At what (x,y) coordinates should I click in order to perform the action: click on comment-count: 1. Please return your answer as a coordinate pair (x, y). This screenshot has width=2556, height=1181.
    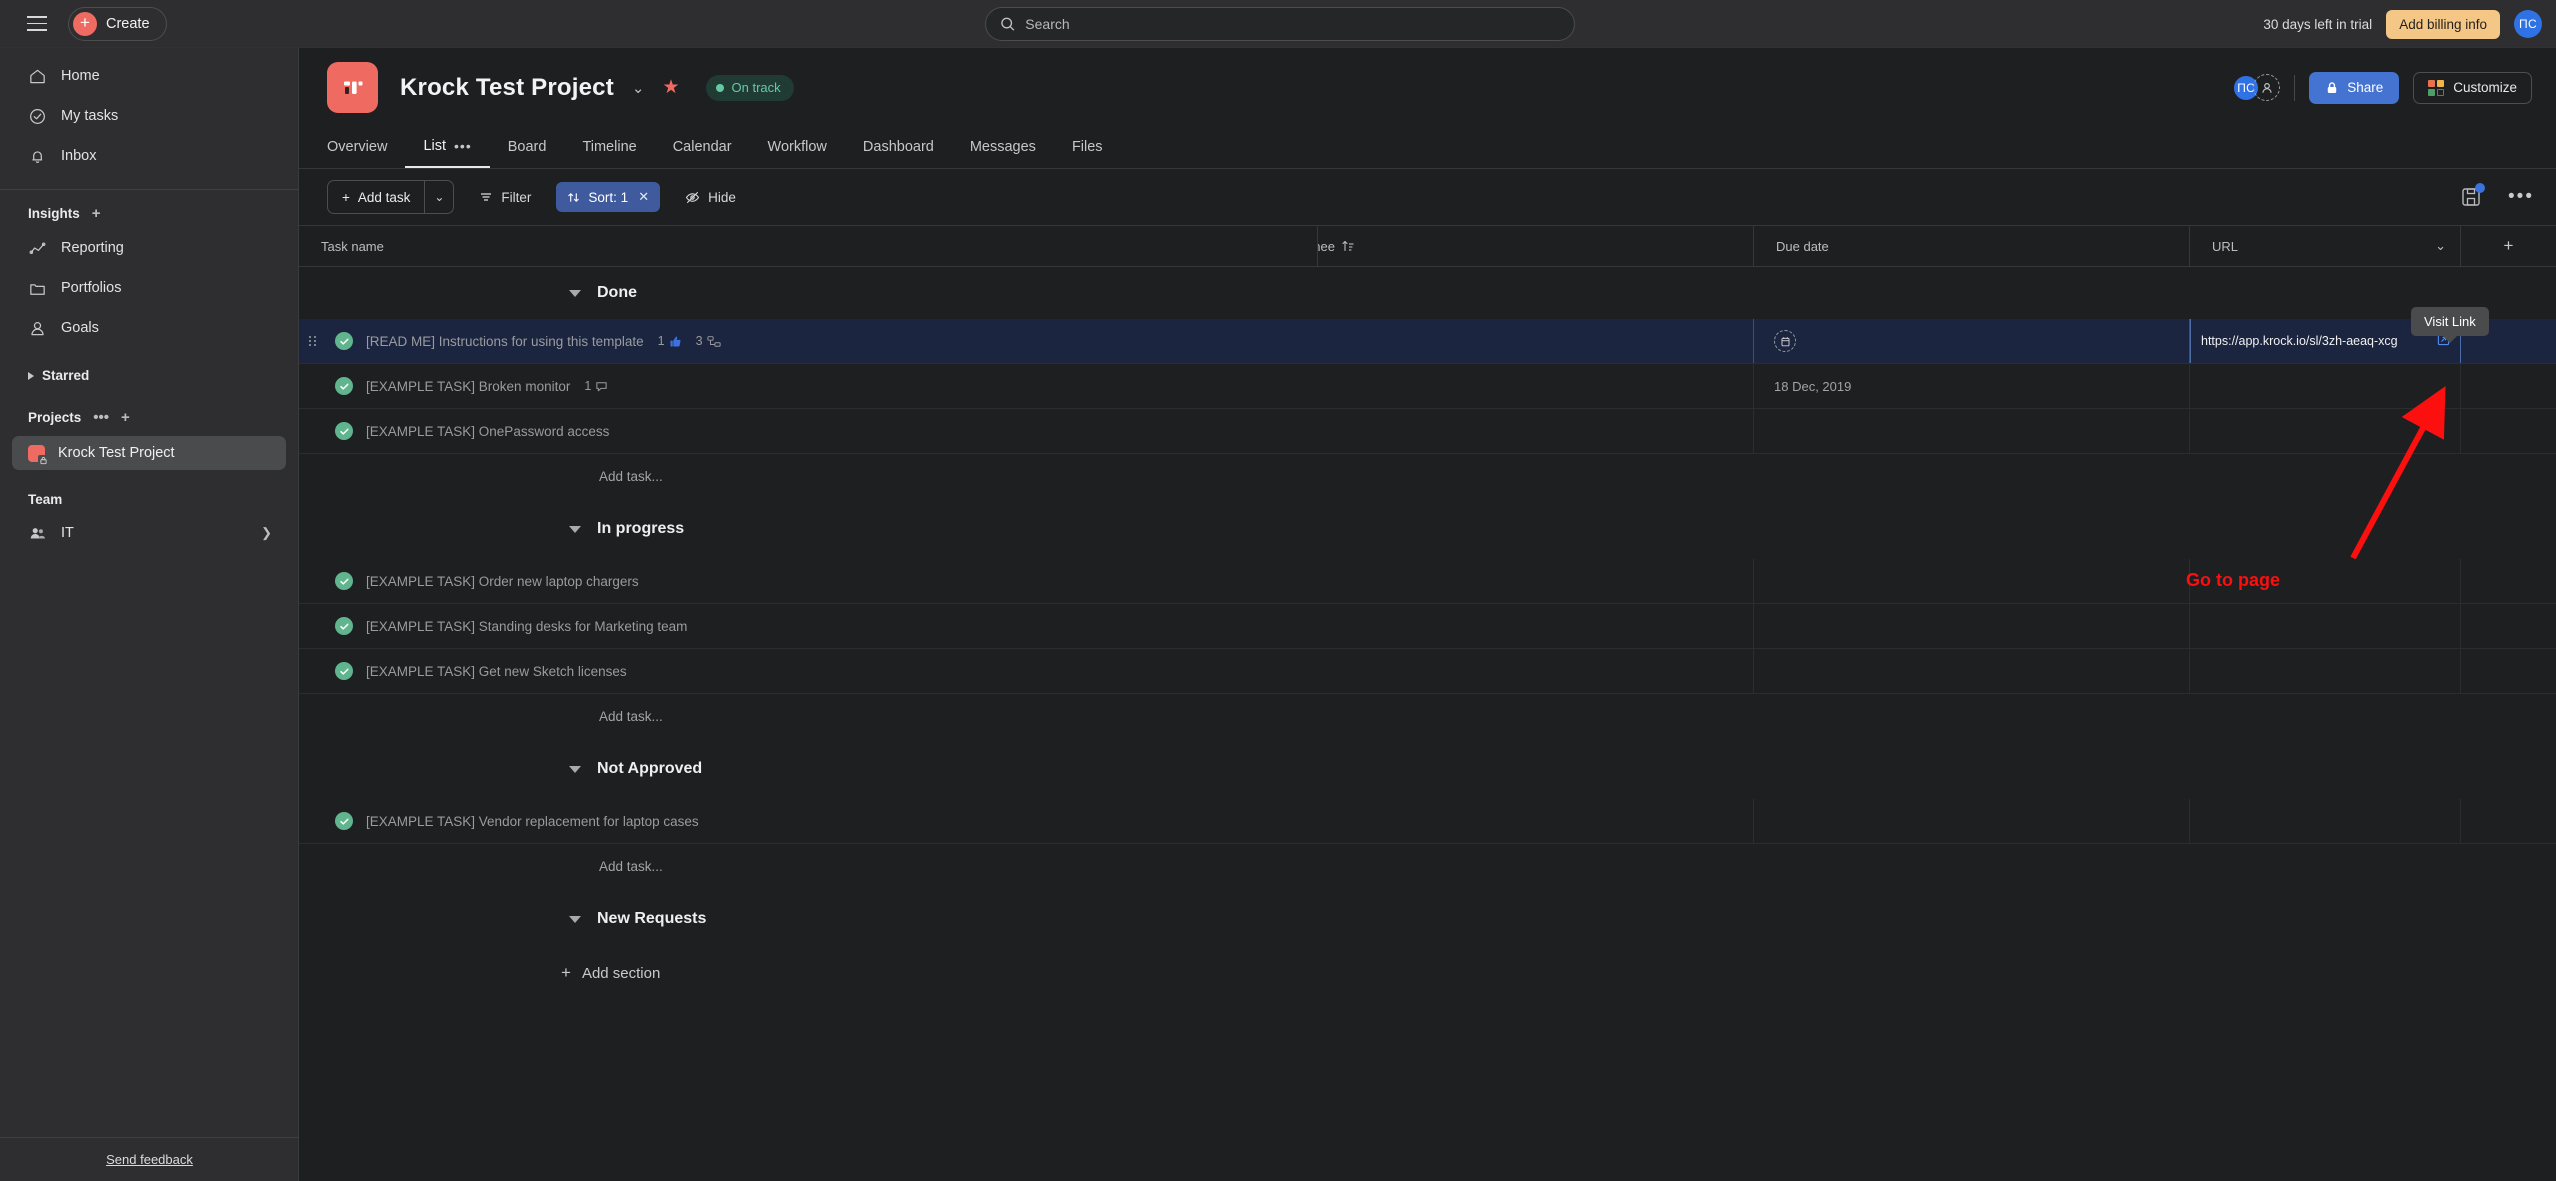
    Looking at the image, I should click on (596, 386).